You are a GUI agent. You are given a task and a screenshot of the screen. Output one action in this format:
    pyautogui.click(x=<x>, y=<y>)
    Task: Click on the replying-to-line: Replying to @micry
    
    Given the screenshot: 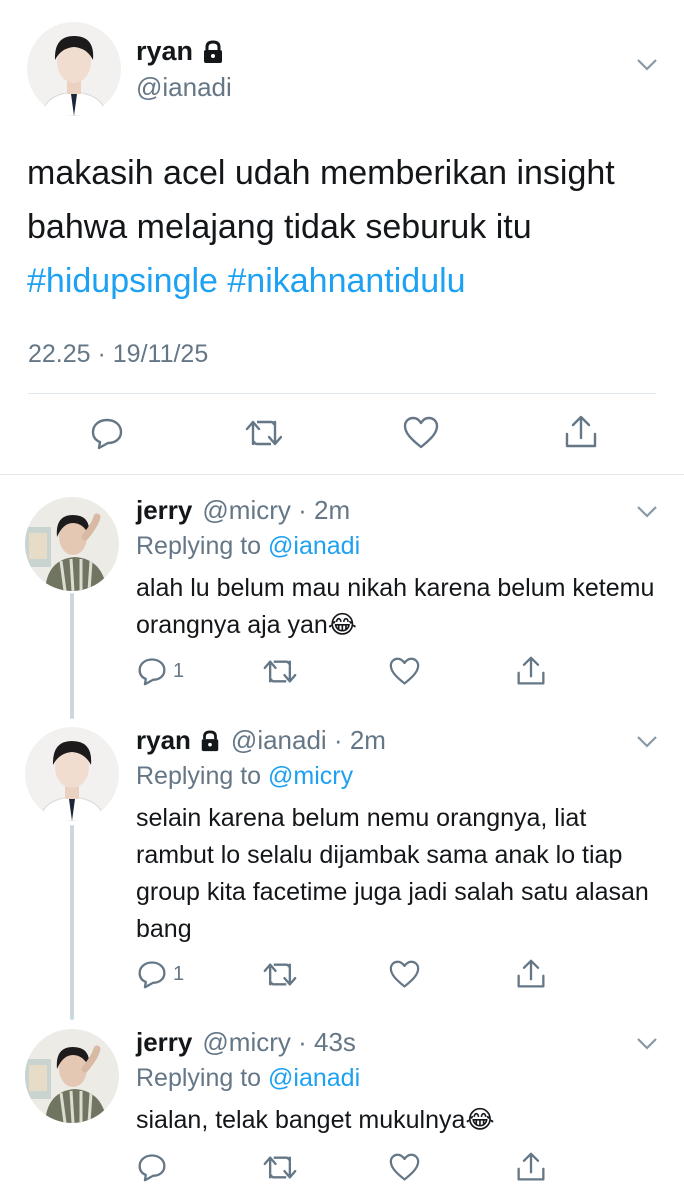 What is the action you would take?
    pyautogui.click(x=244, y=776)
    